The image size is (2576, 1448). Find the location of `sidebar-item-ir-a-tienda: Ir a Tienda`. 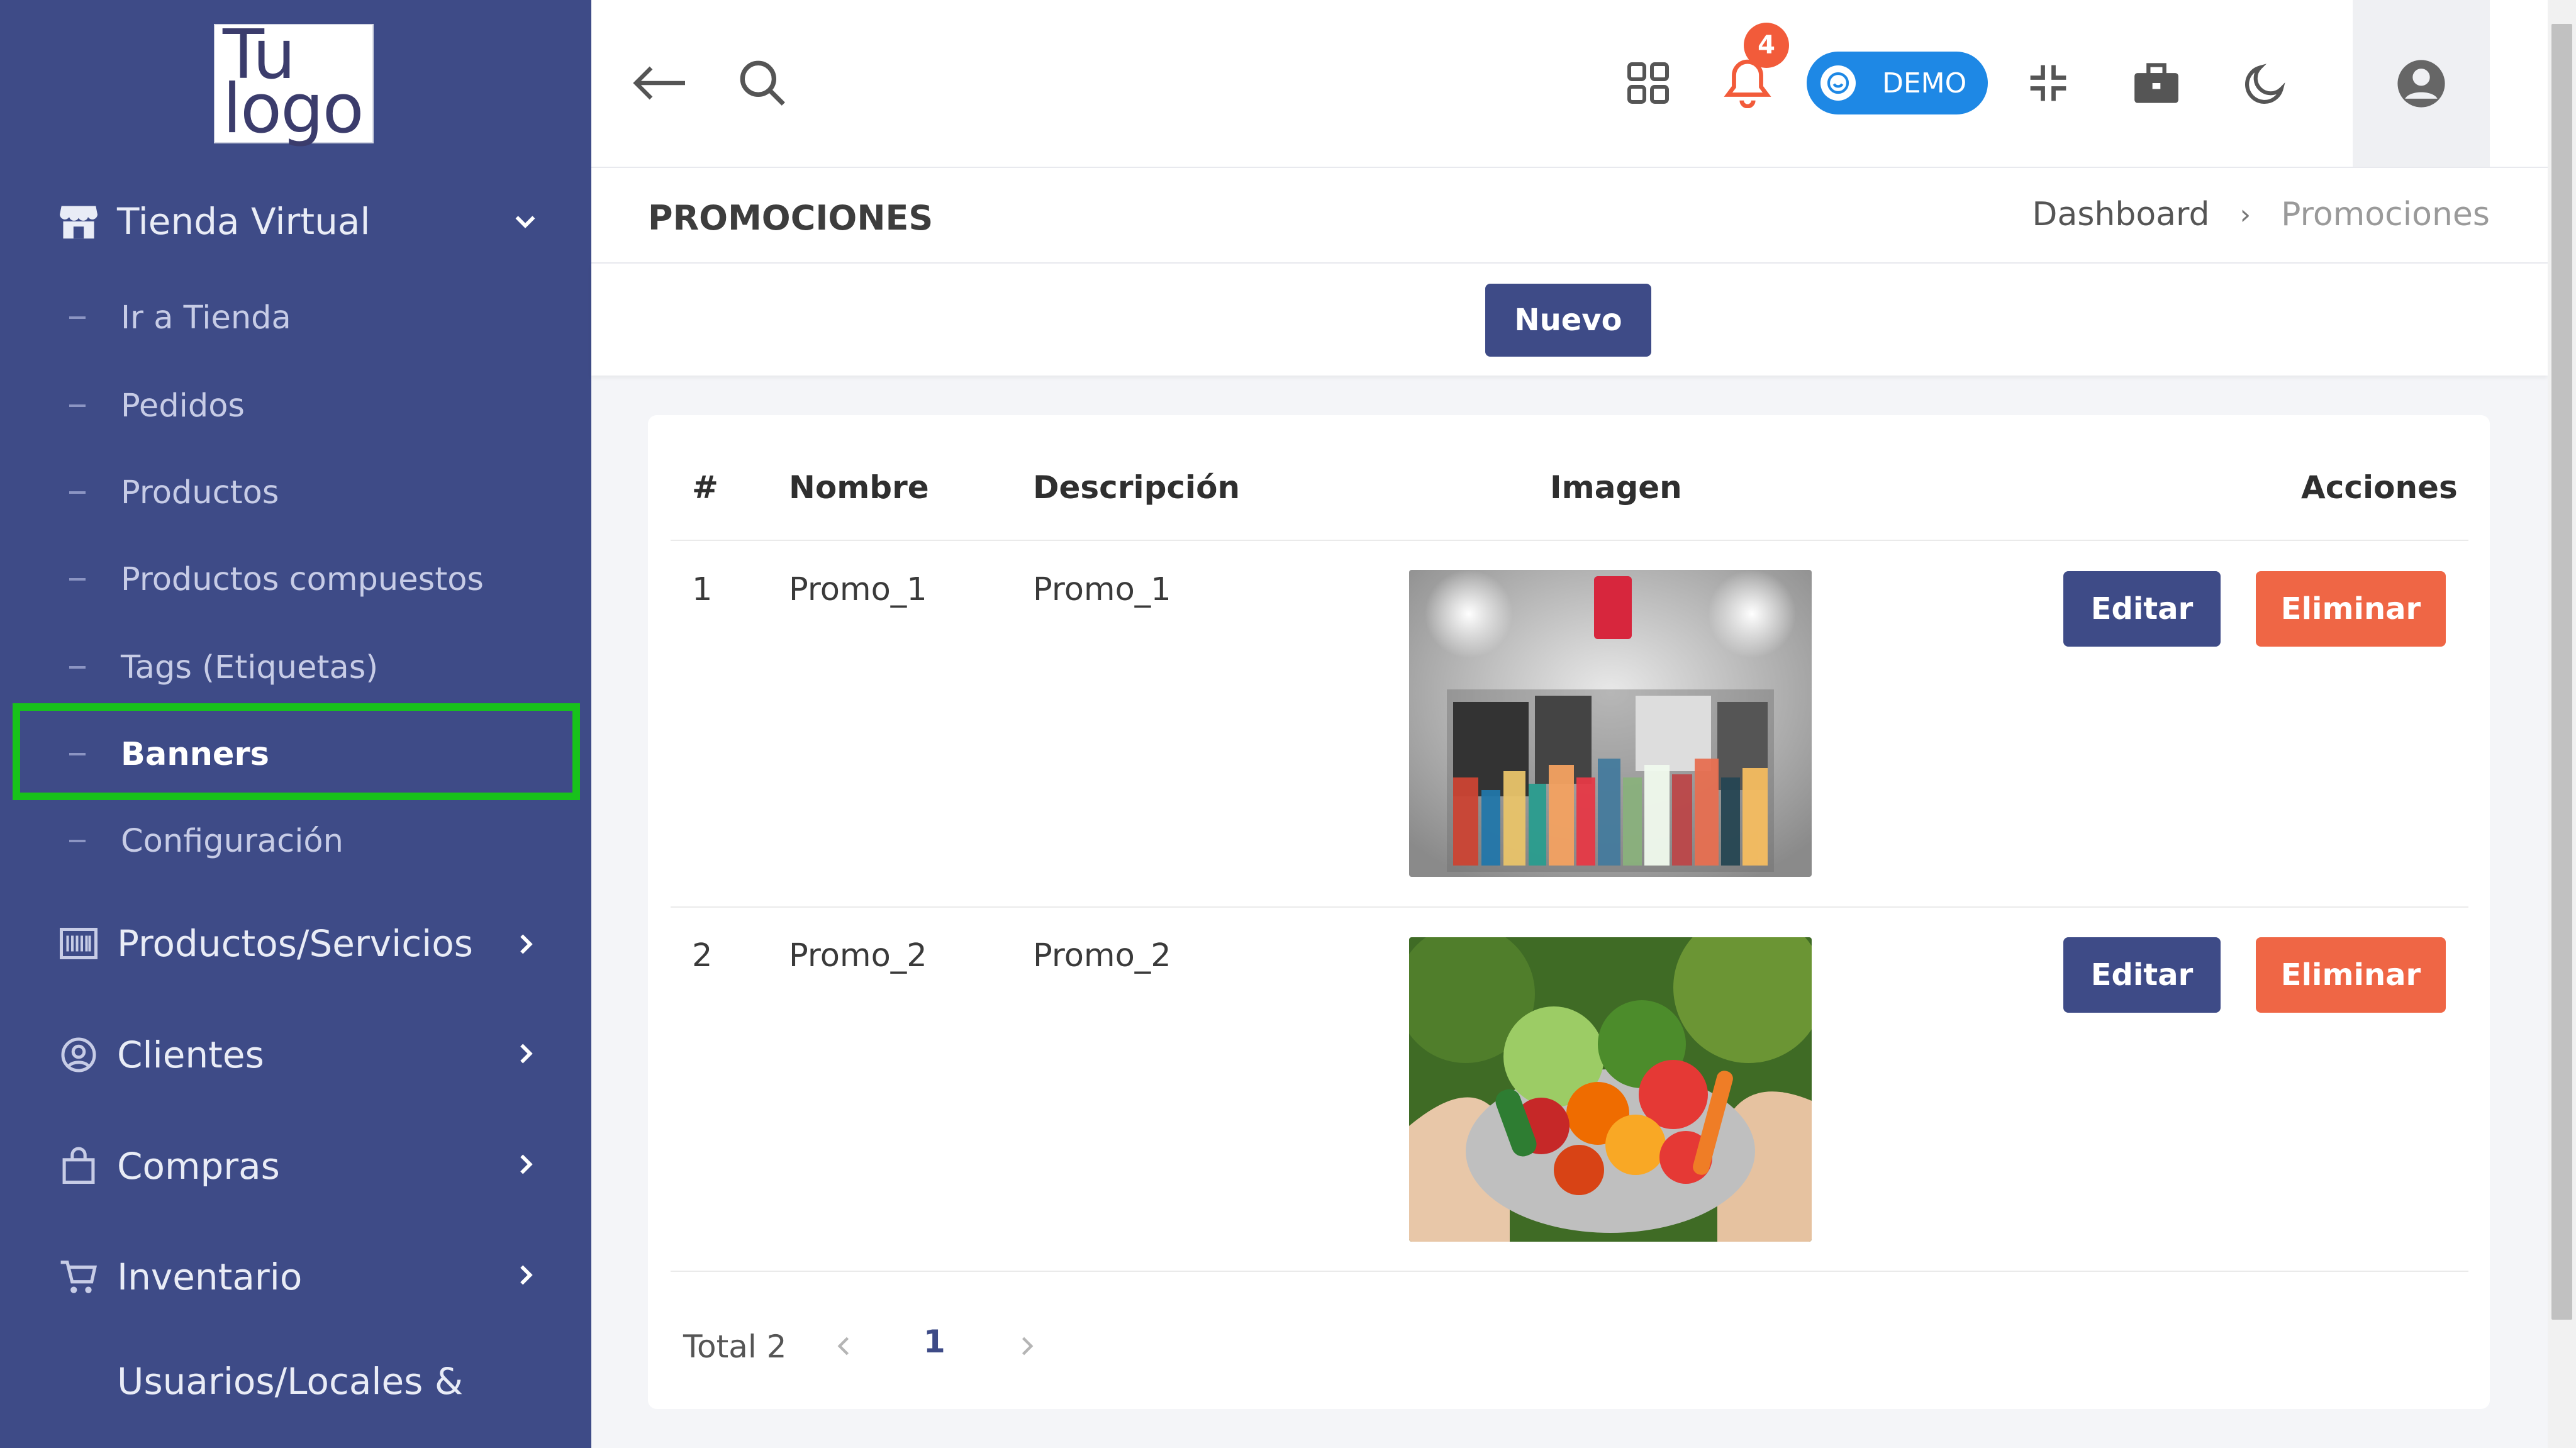

sidebar-item-ir-a-tienda: Ir a Tienda is located at coordinates (180, 317).